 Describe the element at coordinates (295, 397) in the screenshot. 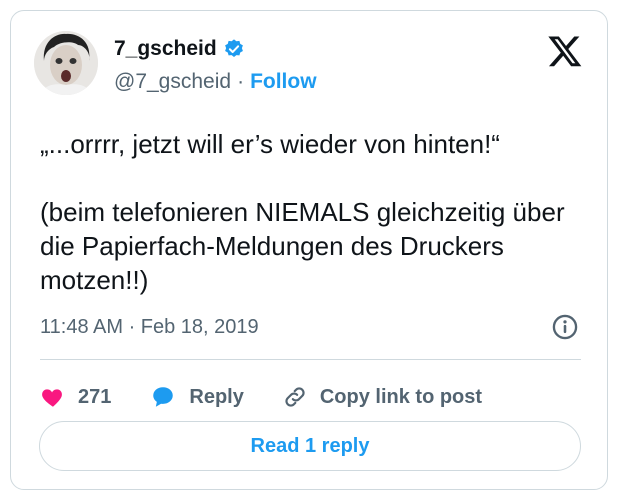

I see `link-icon` at that location.